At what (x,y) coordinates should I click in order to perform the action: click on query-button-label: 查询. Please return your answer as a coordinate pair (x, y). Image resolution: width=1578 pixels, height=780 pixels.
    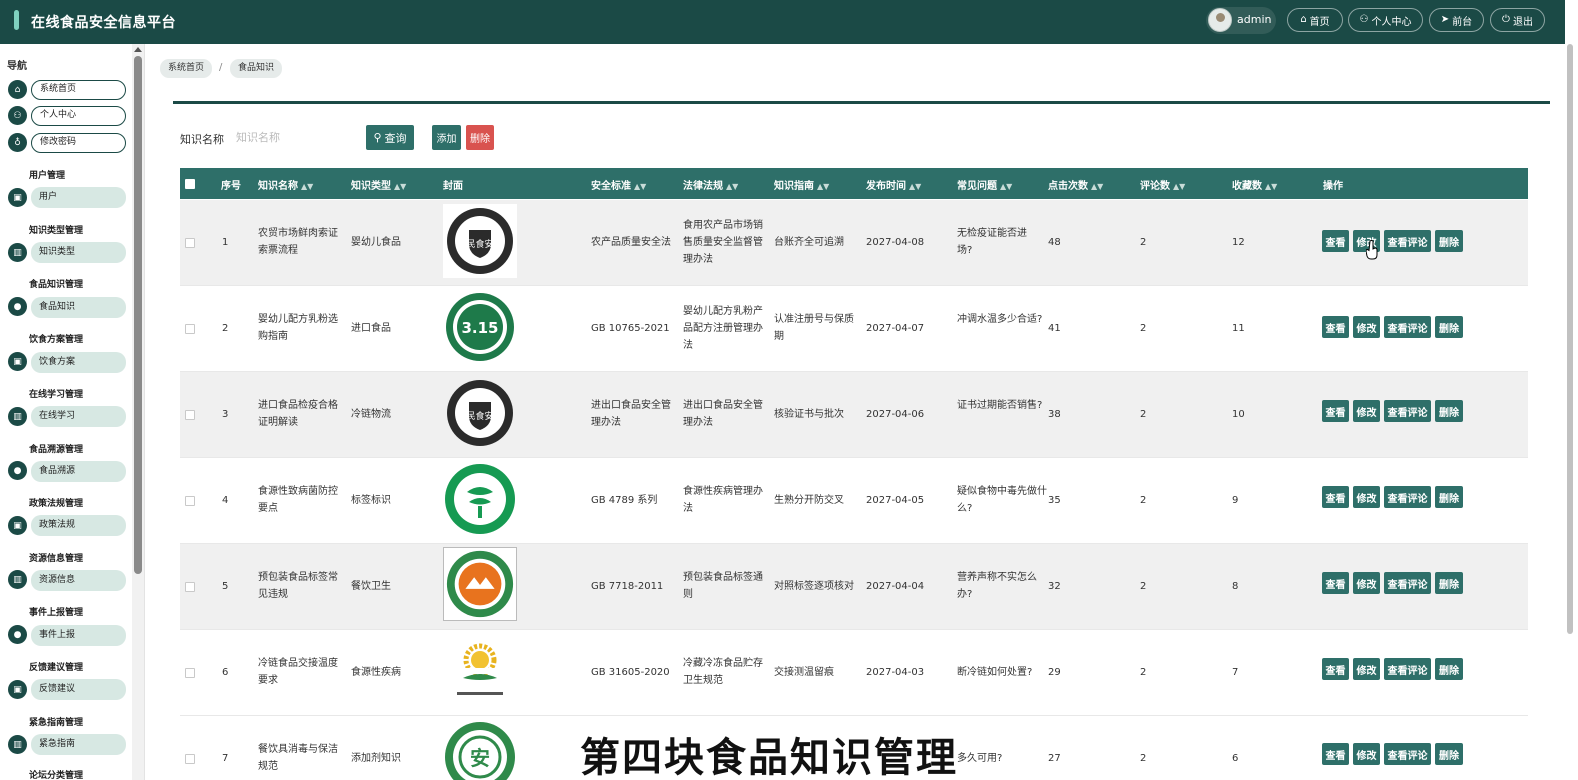
    Looking at the image, I should click on (395, 138).